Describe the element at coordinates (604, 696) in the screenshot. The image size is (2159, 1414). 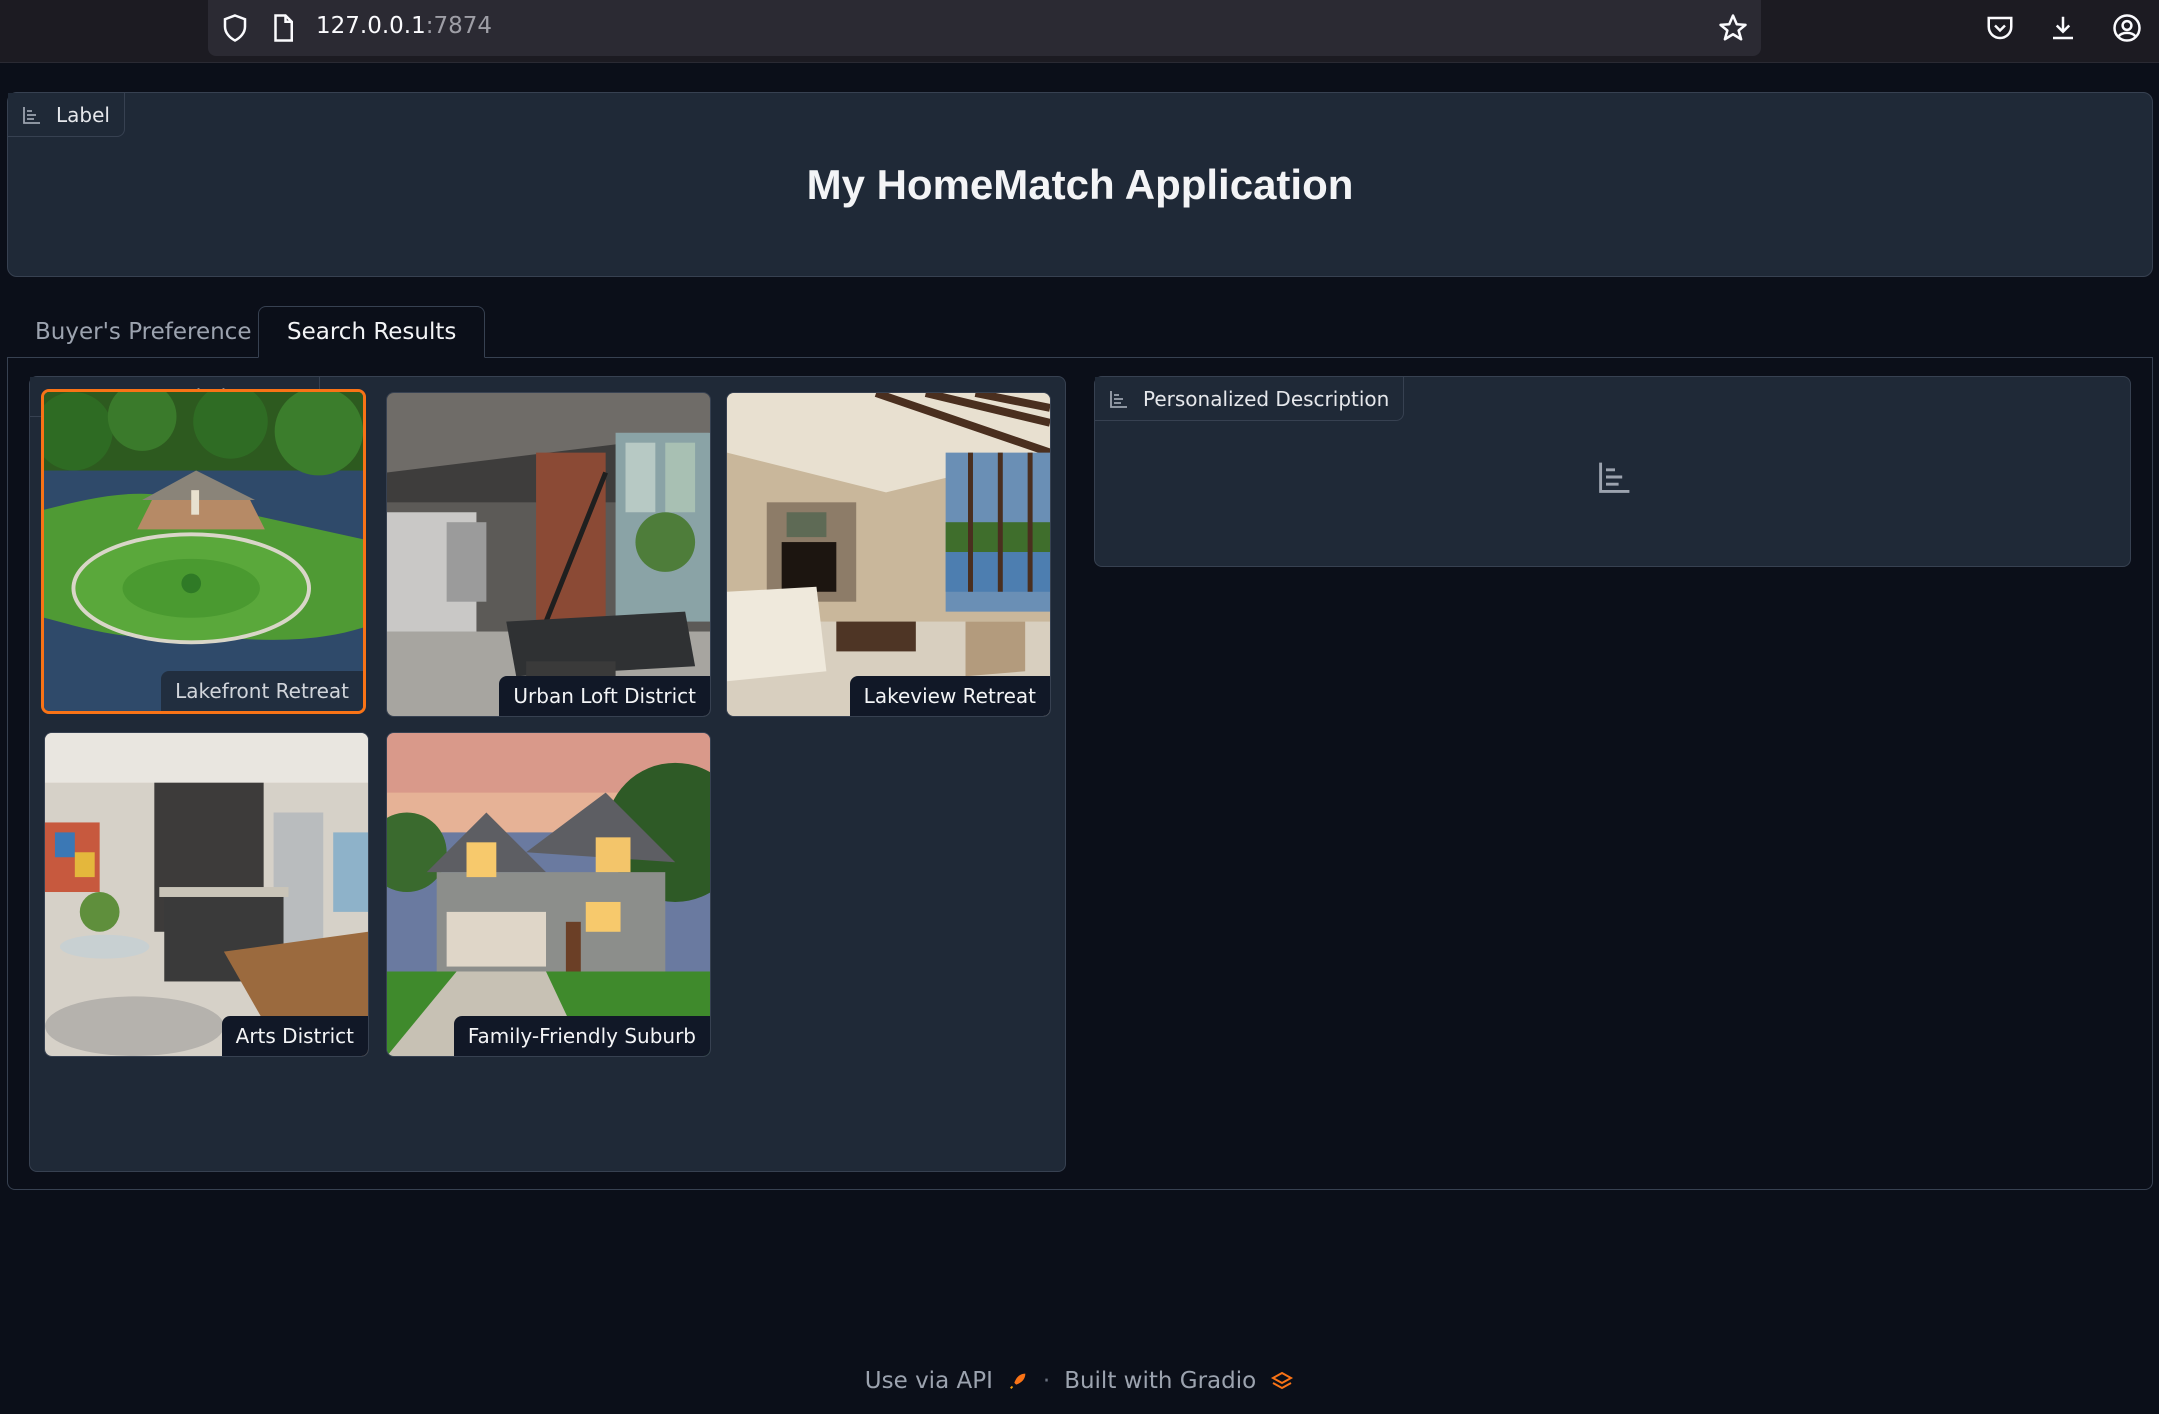
I see `gallery-caption: Urban Loft District` at that location.